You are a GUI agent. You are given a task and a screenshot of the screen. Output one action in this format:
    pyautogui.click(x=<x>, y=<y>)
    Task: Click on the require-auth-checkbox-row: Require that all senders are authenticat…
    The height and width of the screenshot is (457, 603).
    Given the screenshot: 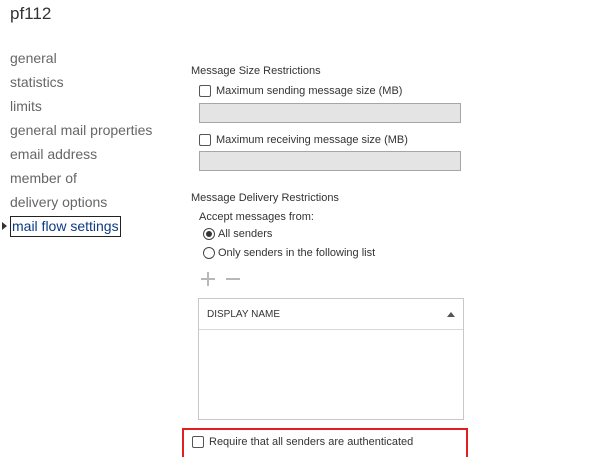 What is the action you would take?
    pyautogui.click(x=302, y=442)
    